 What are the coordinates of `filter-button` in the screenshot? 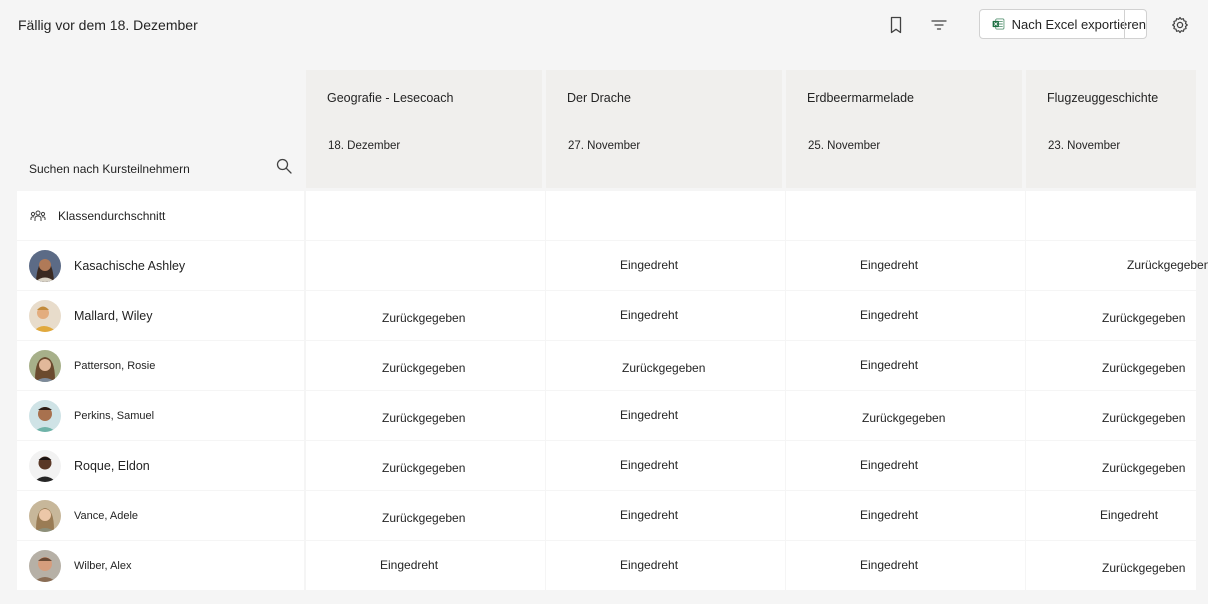 It's located at (939, 25).